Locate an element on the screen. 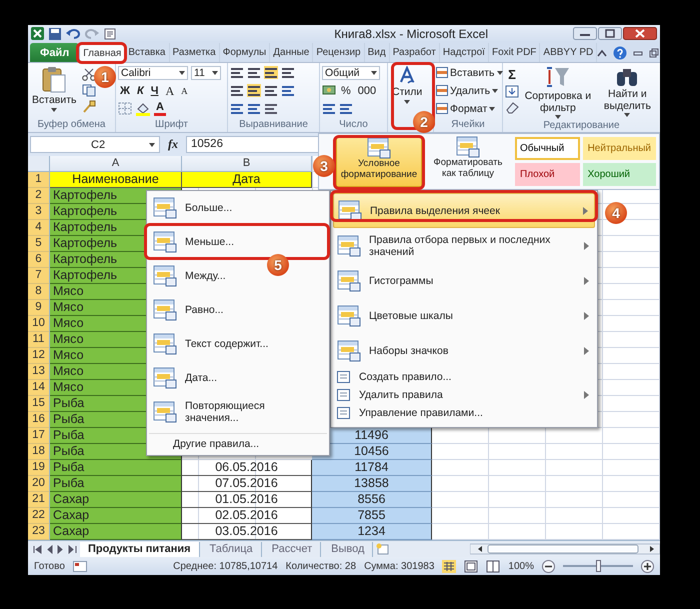  macro-record-icon is located at coordinates (79, 566).